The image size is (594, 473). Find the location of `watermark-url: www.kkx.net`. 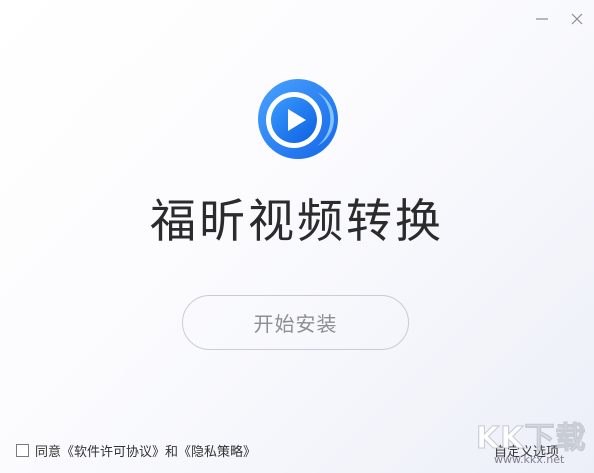

watermark-url: www.kkx.net is located at coordinates (529, 459).